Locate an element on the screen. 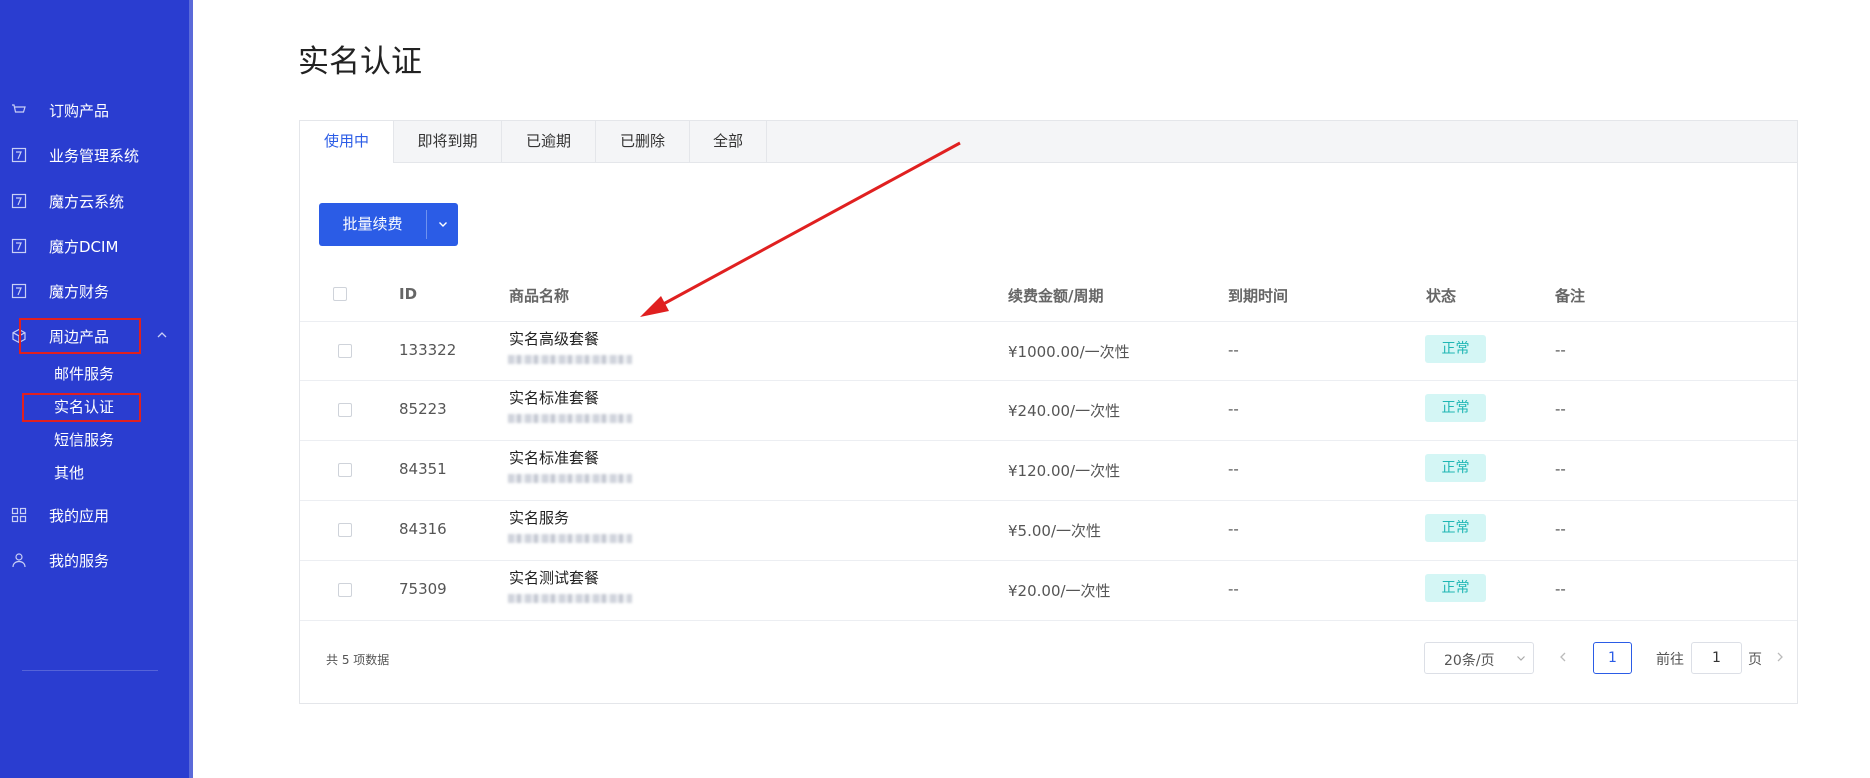 Image resolution: width=1870 pixels, height=778 pixels. sidebar-item-cloud-system: 魔方云系统 is located at coordinates (96, 201).